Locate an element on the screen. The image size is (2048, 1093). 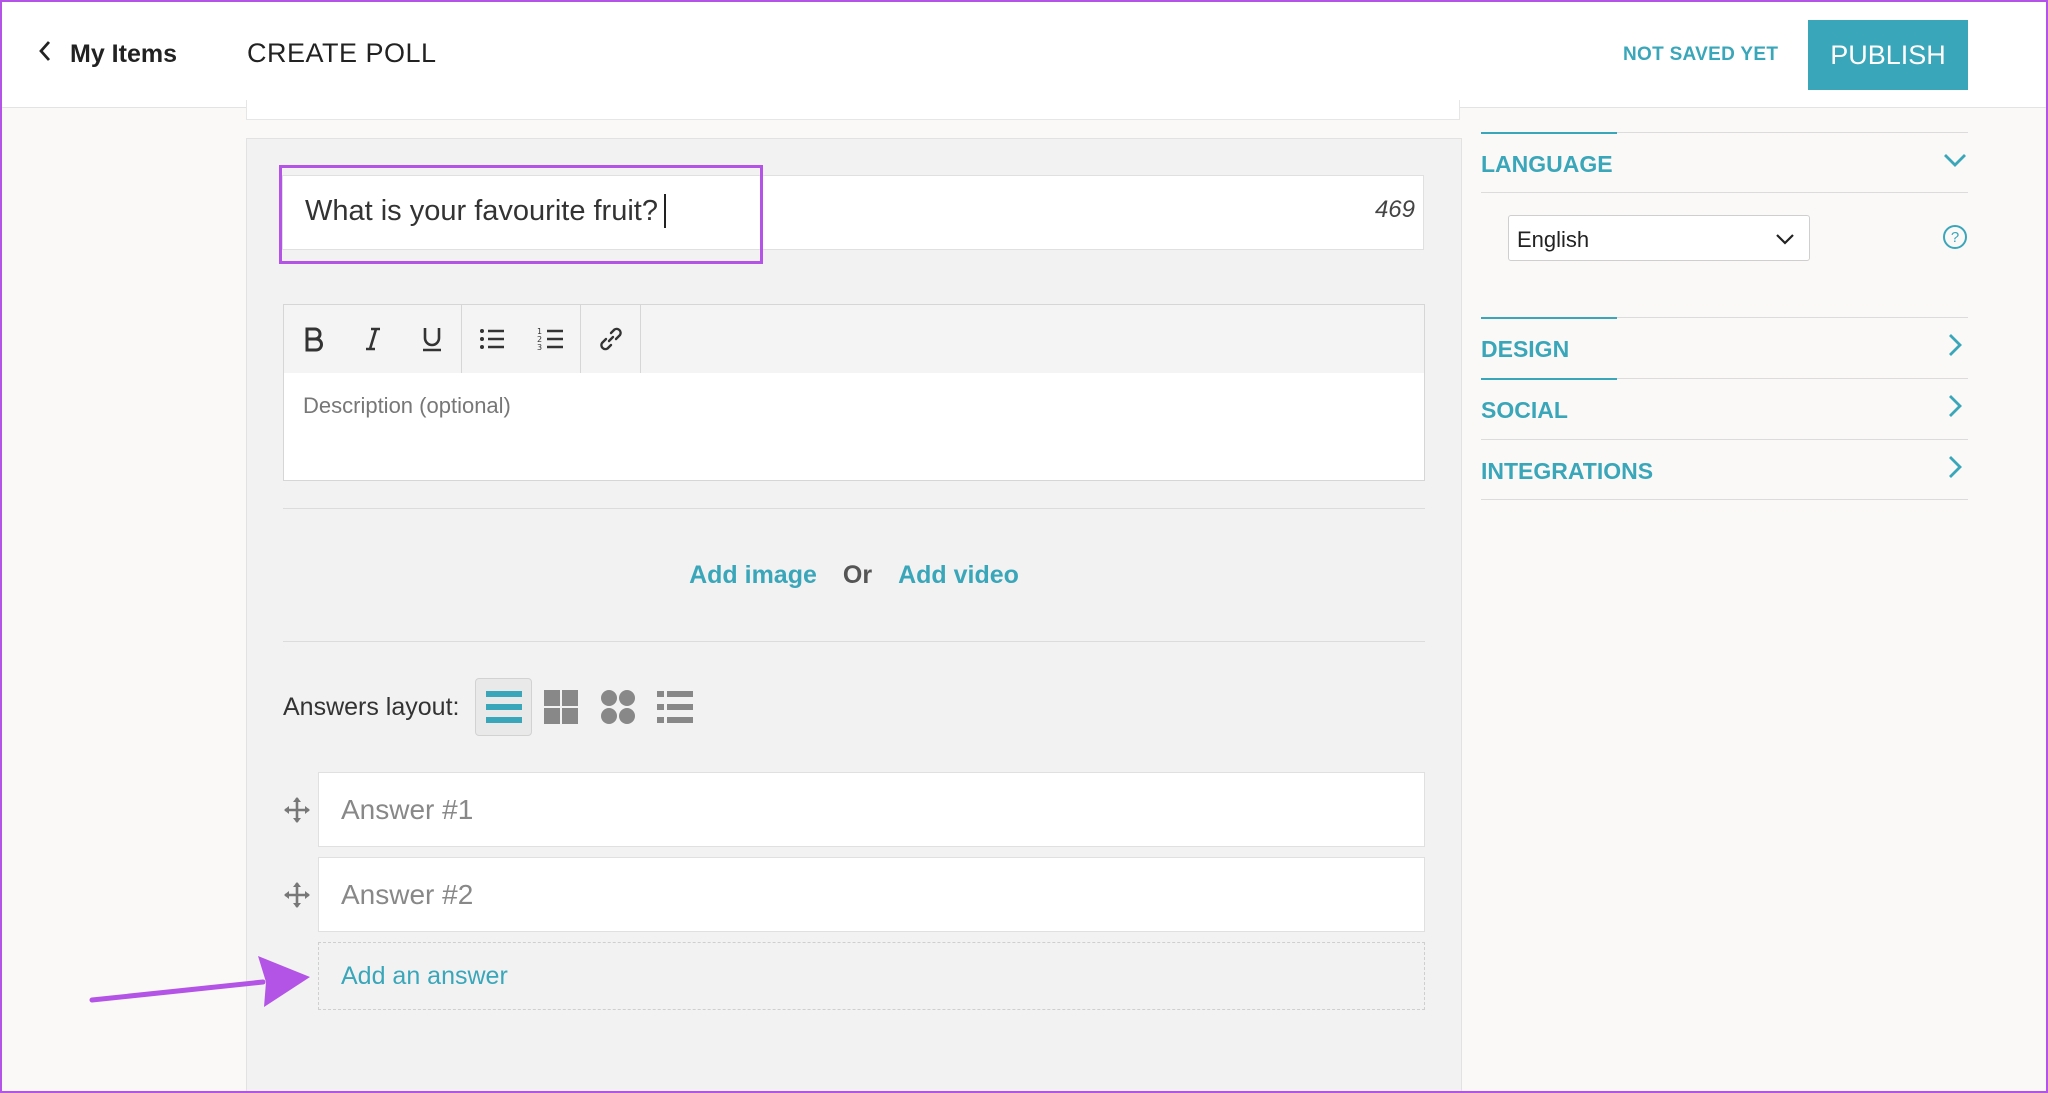
language-section: LANGUAGE is located at coordinates (1724, 162).